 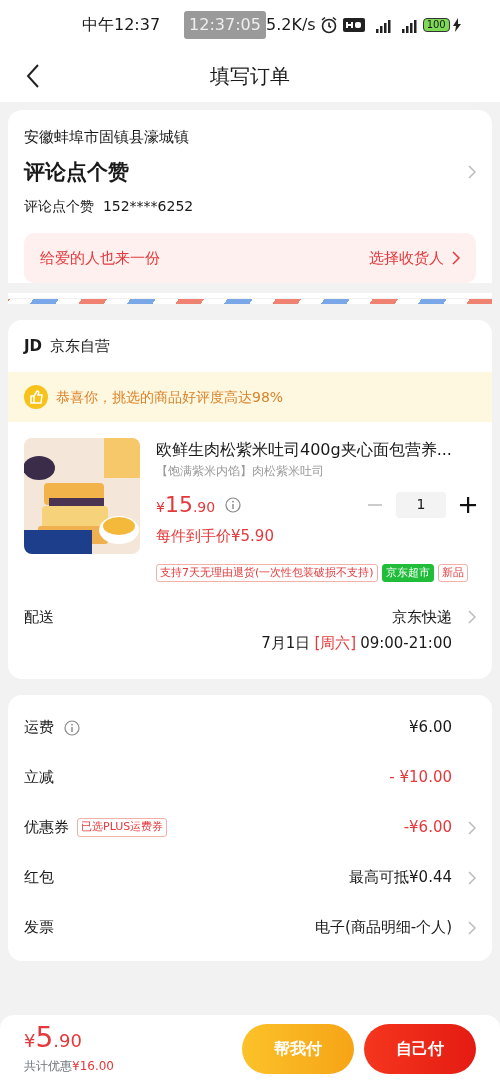 I want to click on coupon-tag: 已选PLUS运费券, so click(x=122, y=827).